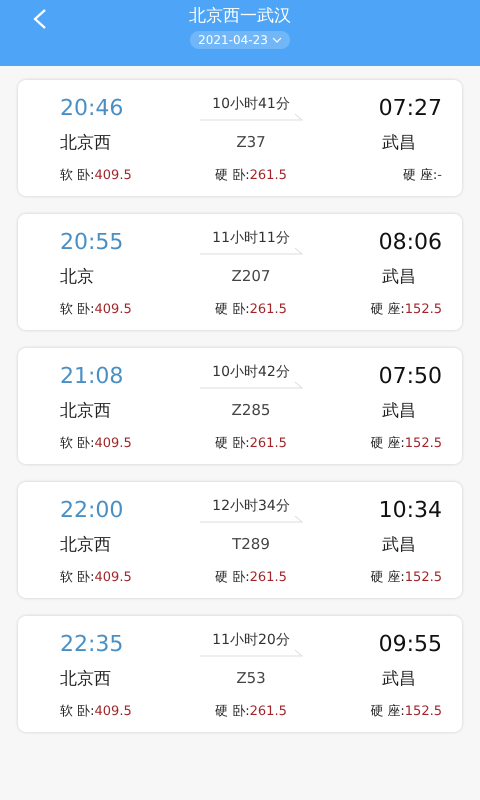 This screenshot has width=480, height=800. I want to click on arrival-time: 07:27, so click(410, 108).